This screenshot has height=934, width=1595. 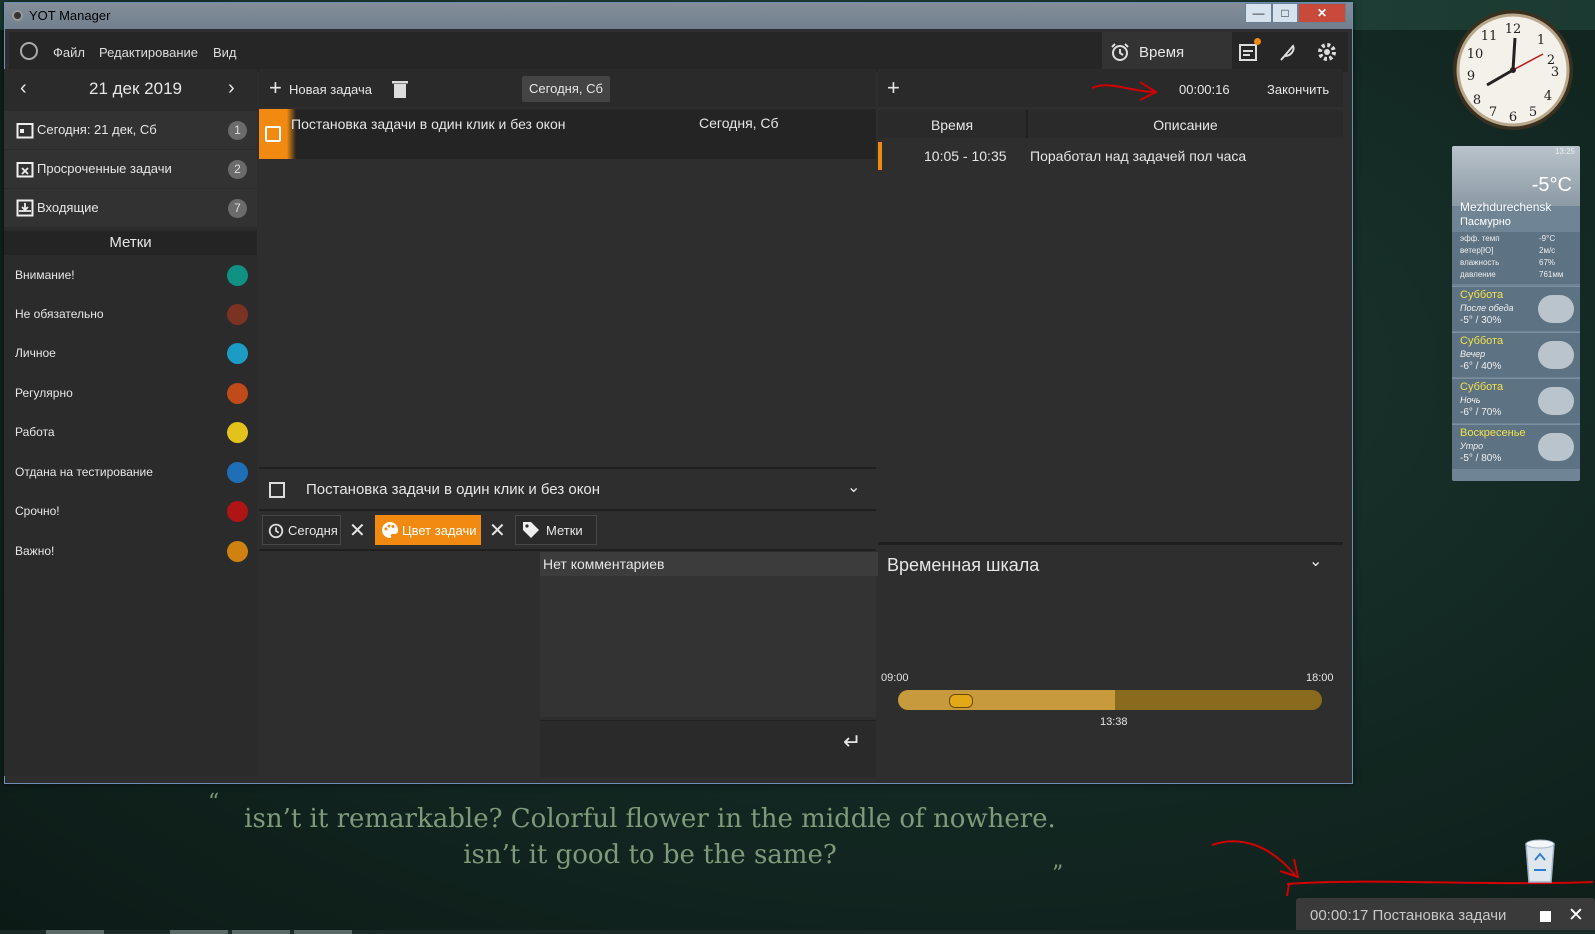 What do you see at coordinates (1258, 13) in the screenshot?
I see `minimize-button: —` at bounding box center [1258, 13].